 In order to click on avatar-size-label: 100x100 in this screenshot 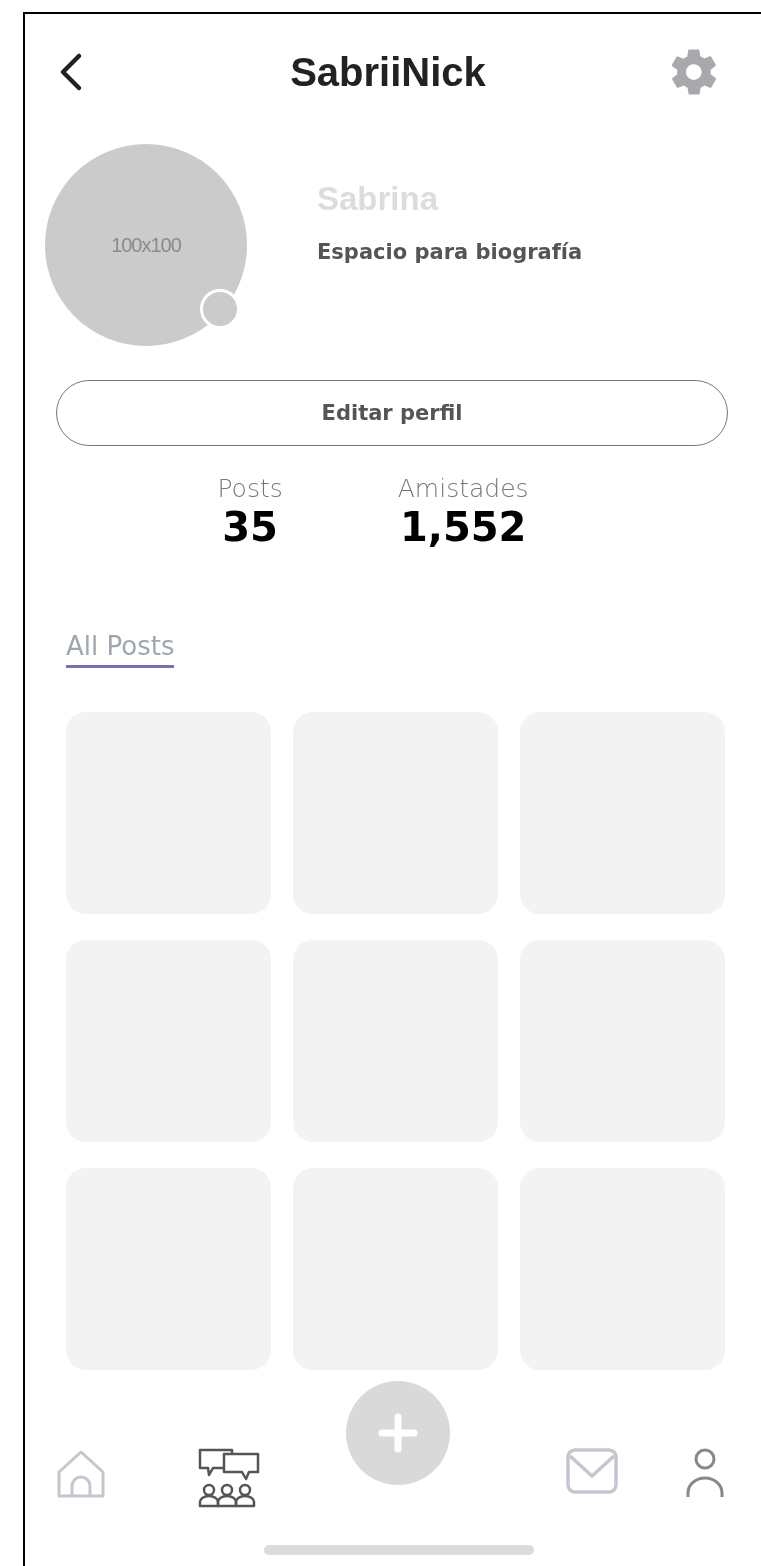, I will do `click(146, 245)`.